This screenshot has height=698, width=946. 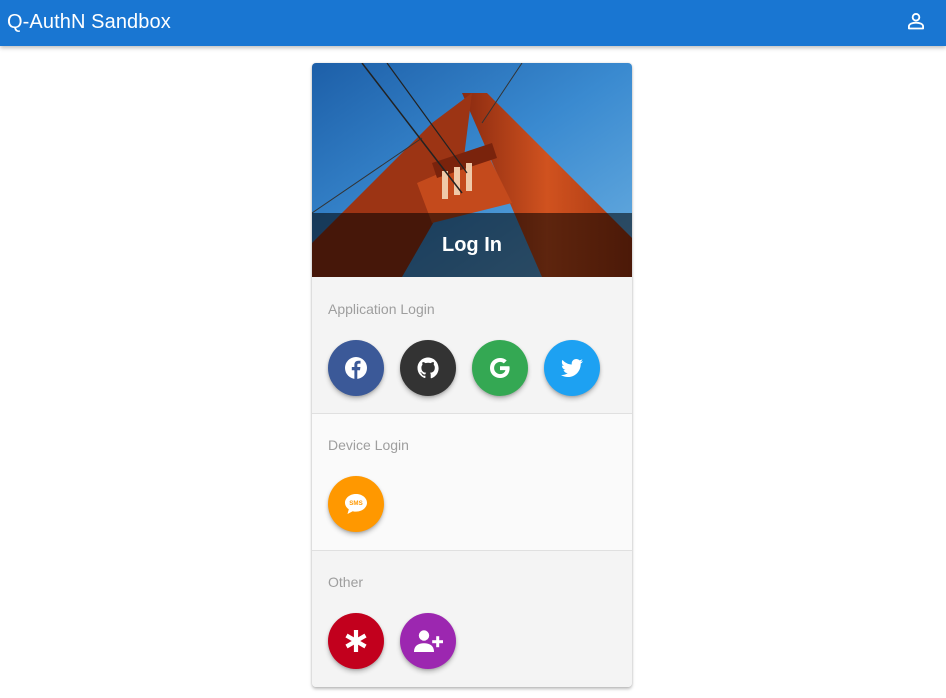 I want to click on application-login-section: Application Login, so click(x=472, y=345).